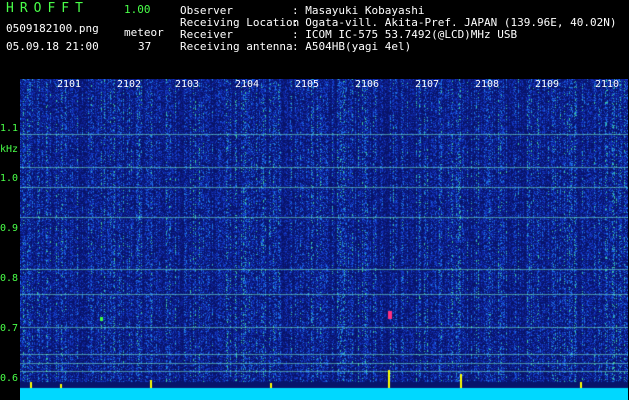 The height and width of the screenshot is (400, 629). Describe the element at coordinates (367, 84) in the screenshot. I see `x-tick: 2106` at that location.